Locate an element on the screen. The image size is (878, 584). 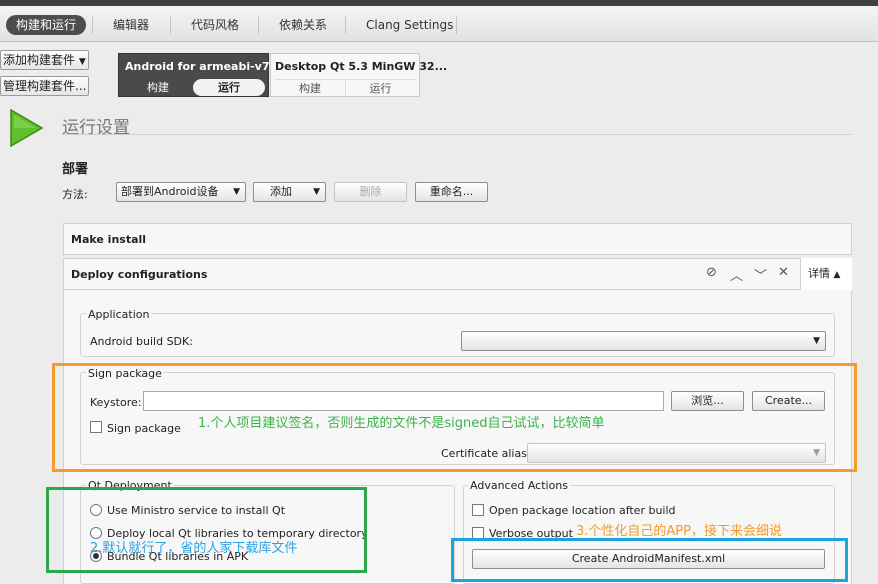
add-kit-button: 添加构建套件 ▼ is located at coordinates (44, 60).